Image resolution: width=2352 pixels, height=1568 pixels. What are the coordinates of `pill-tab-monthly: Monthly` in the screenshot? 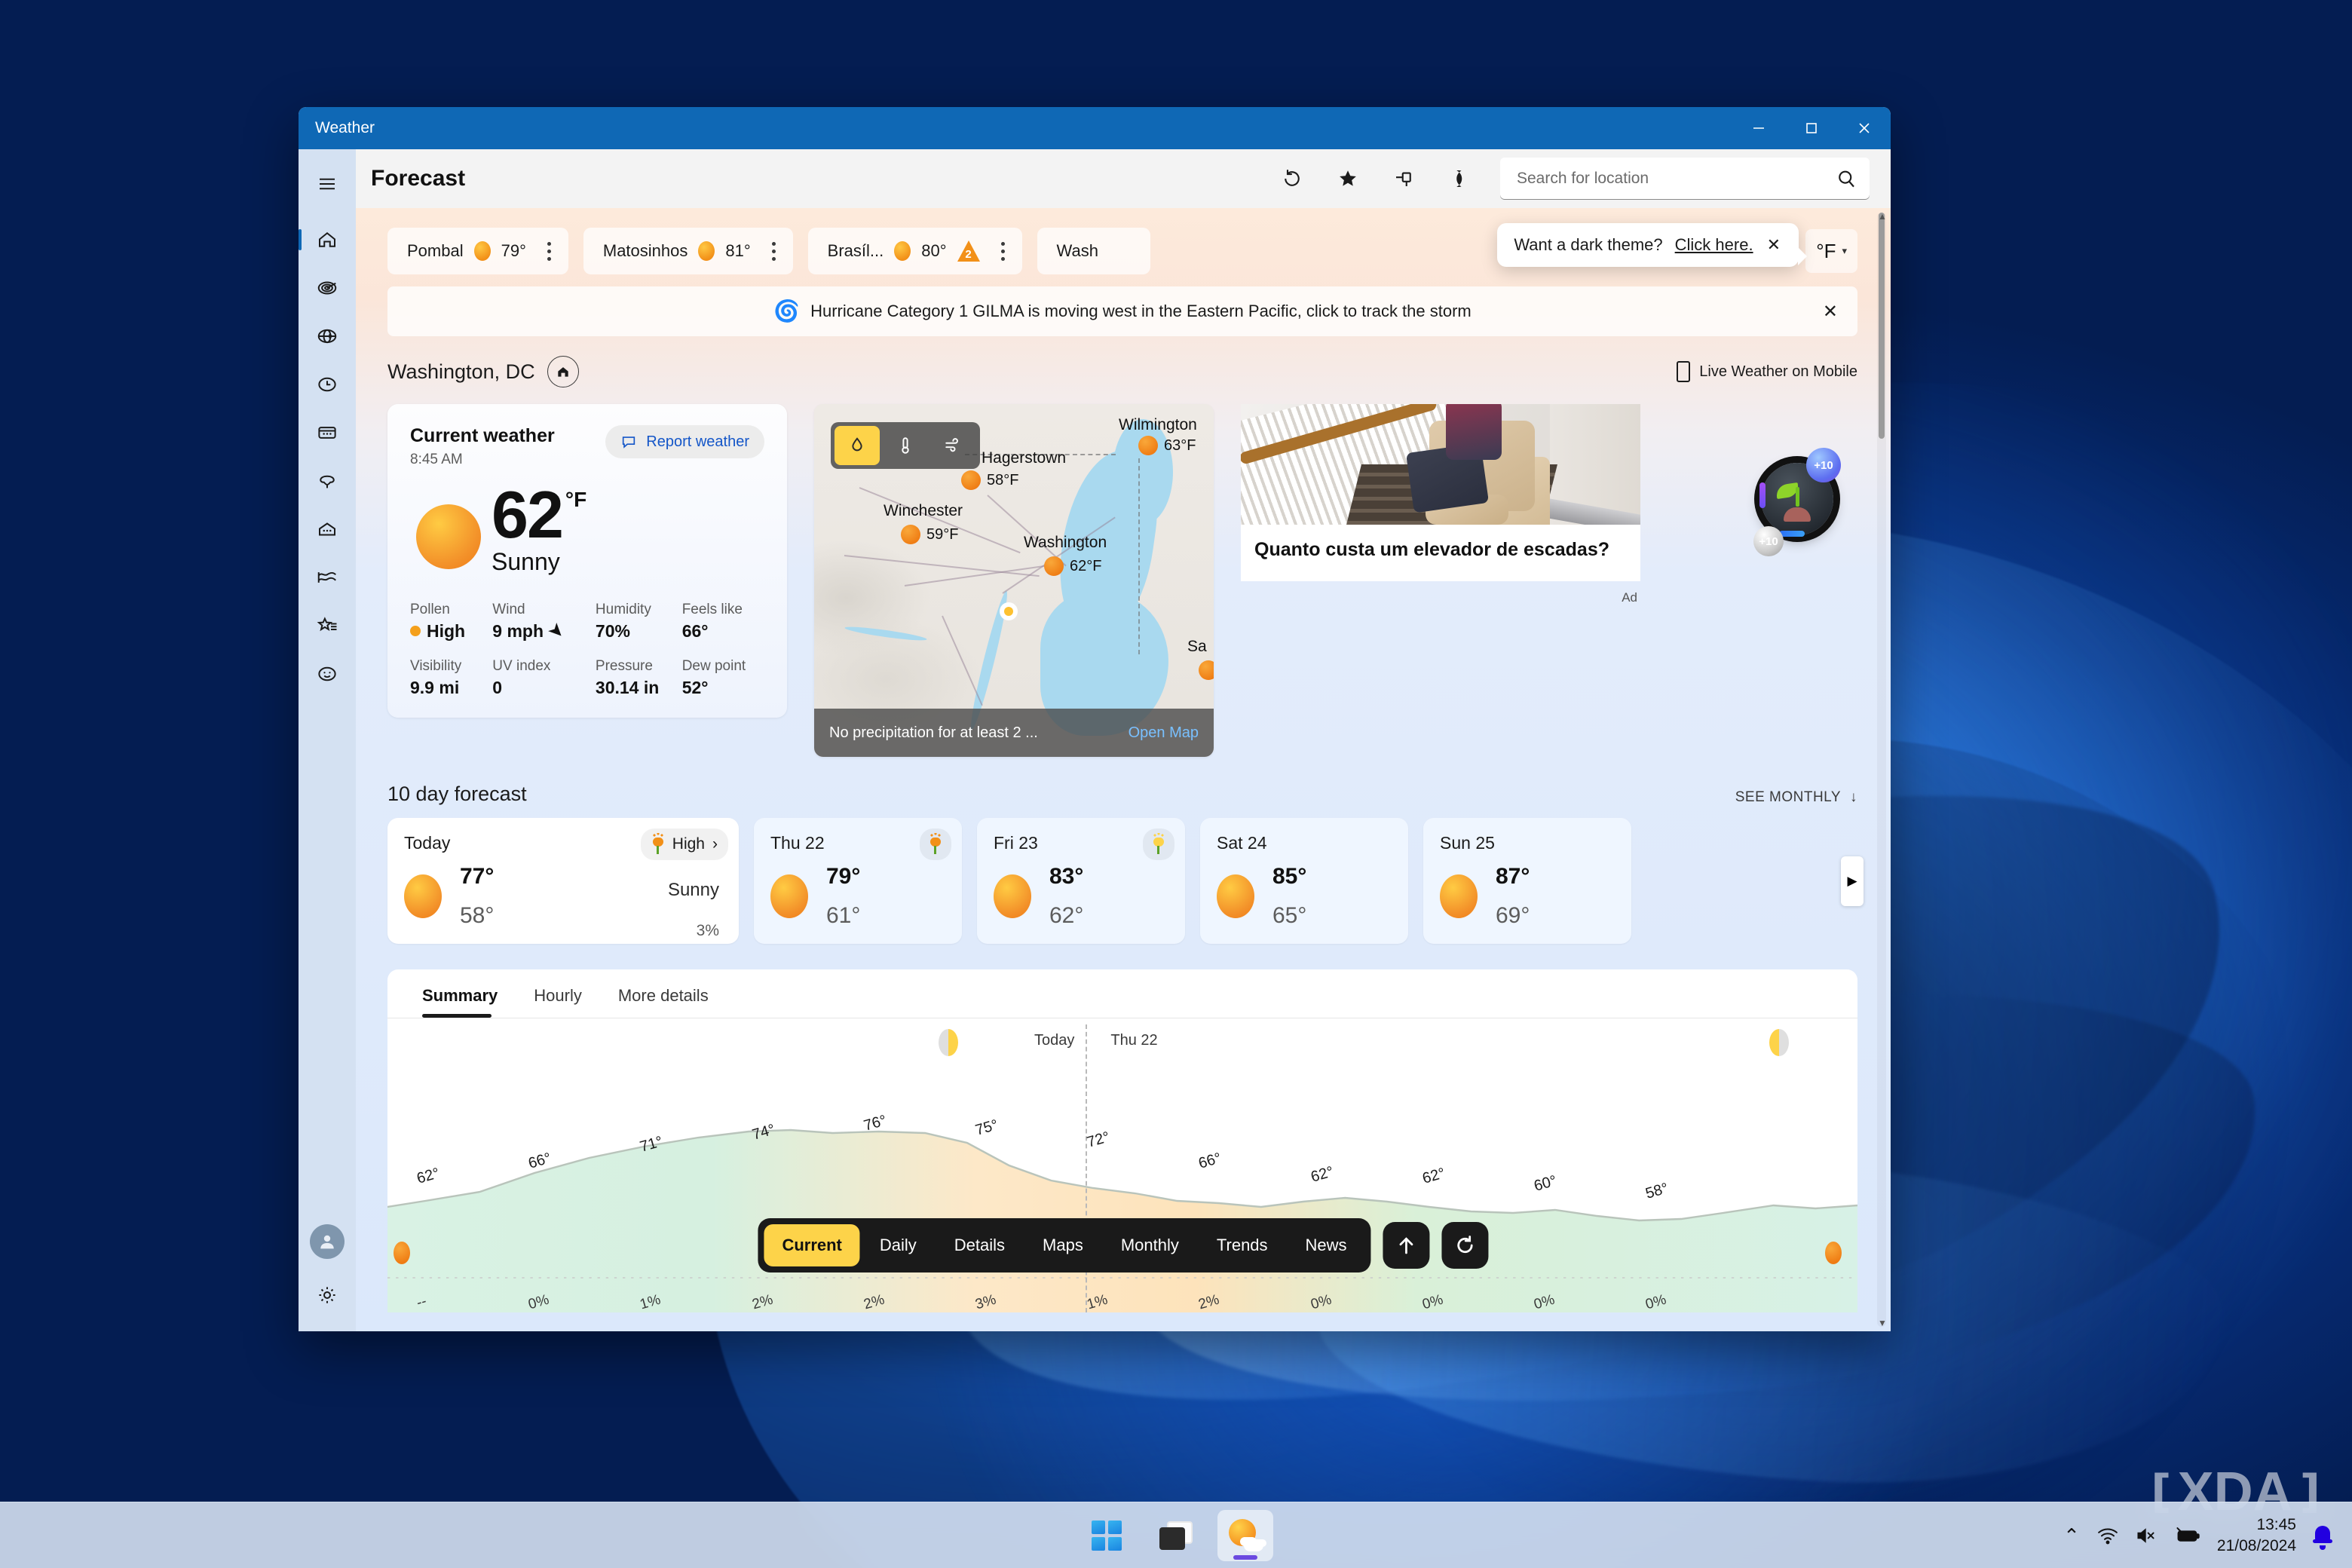 It's located at (1150, 1245).